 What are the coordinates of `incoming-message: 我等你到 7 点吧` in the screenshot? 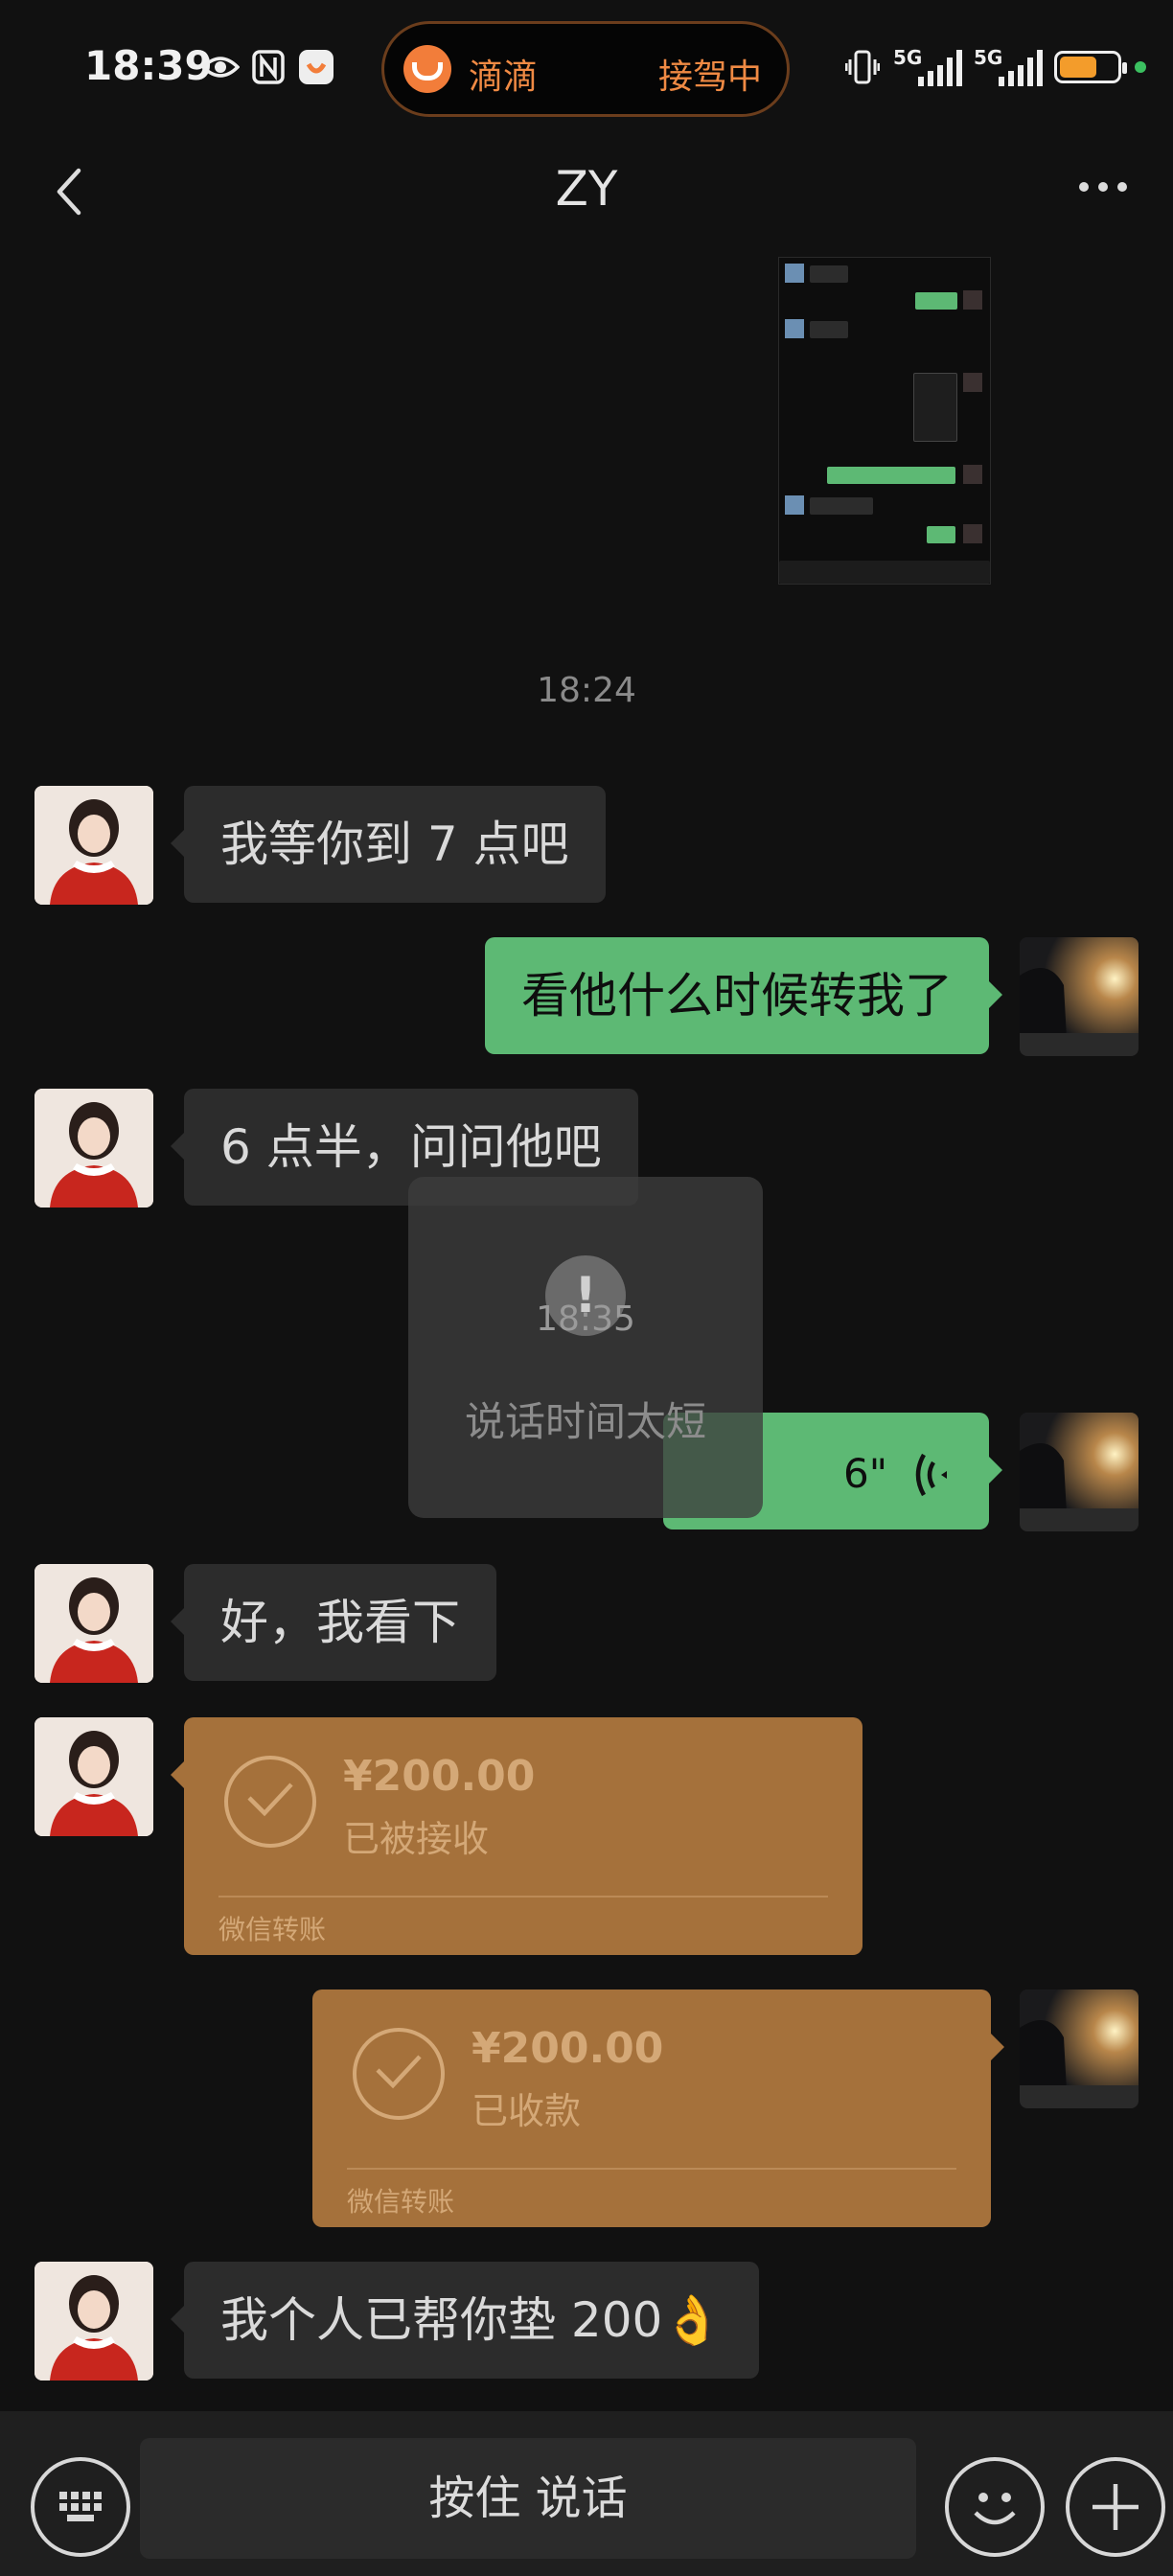 It's located at (388, 844).